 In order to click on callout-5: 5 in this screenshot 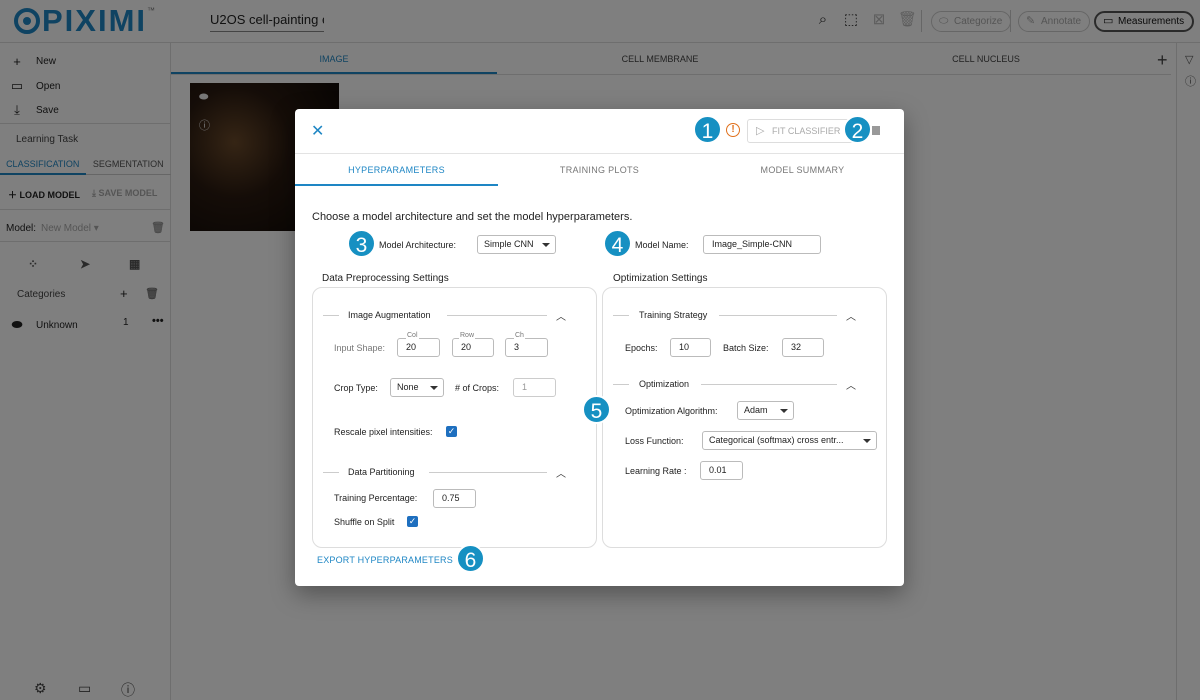, I will do `click(596, 409)`.